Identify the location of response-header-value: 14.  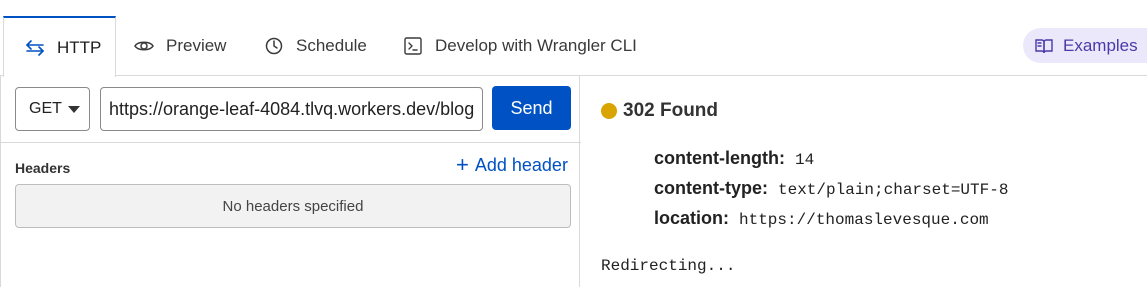
(804, 160).